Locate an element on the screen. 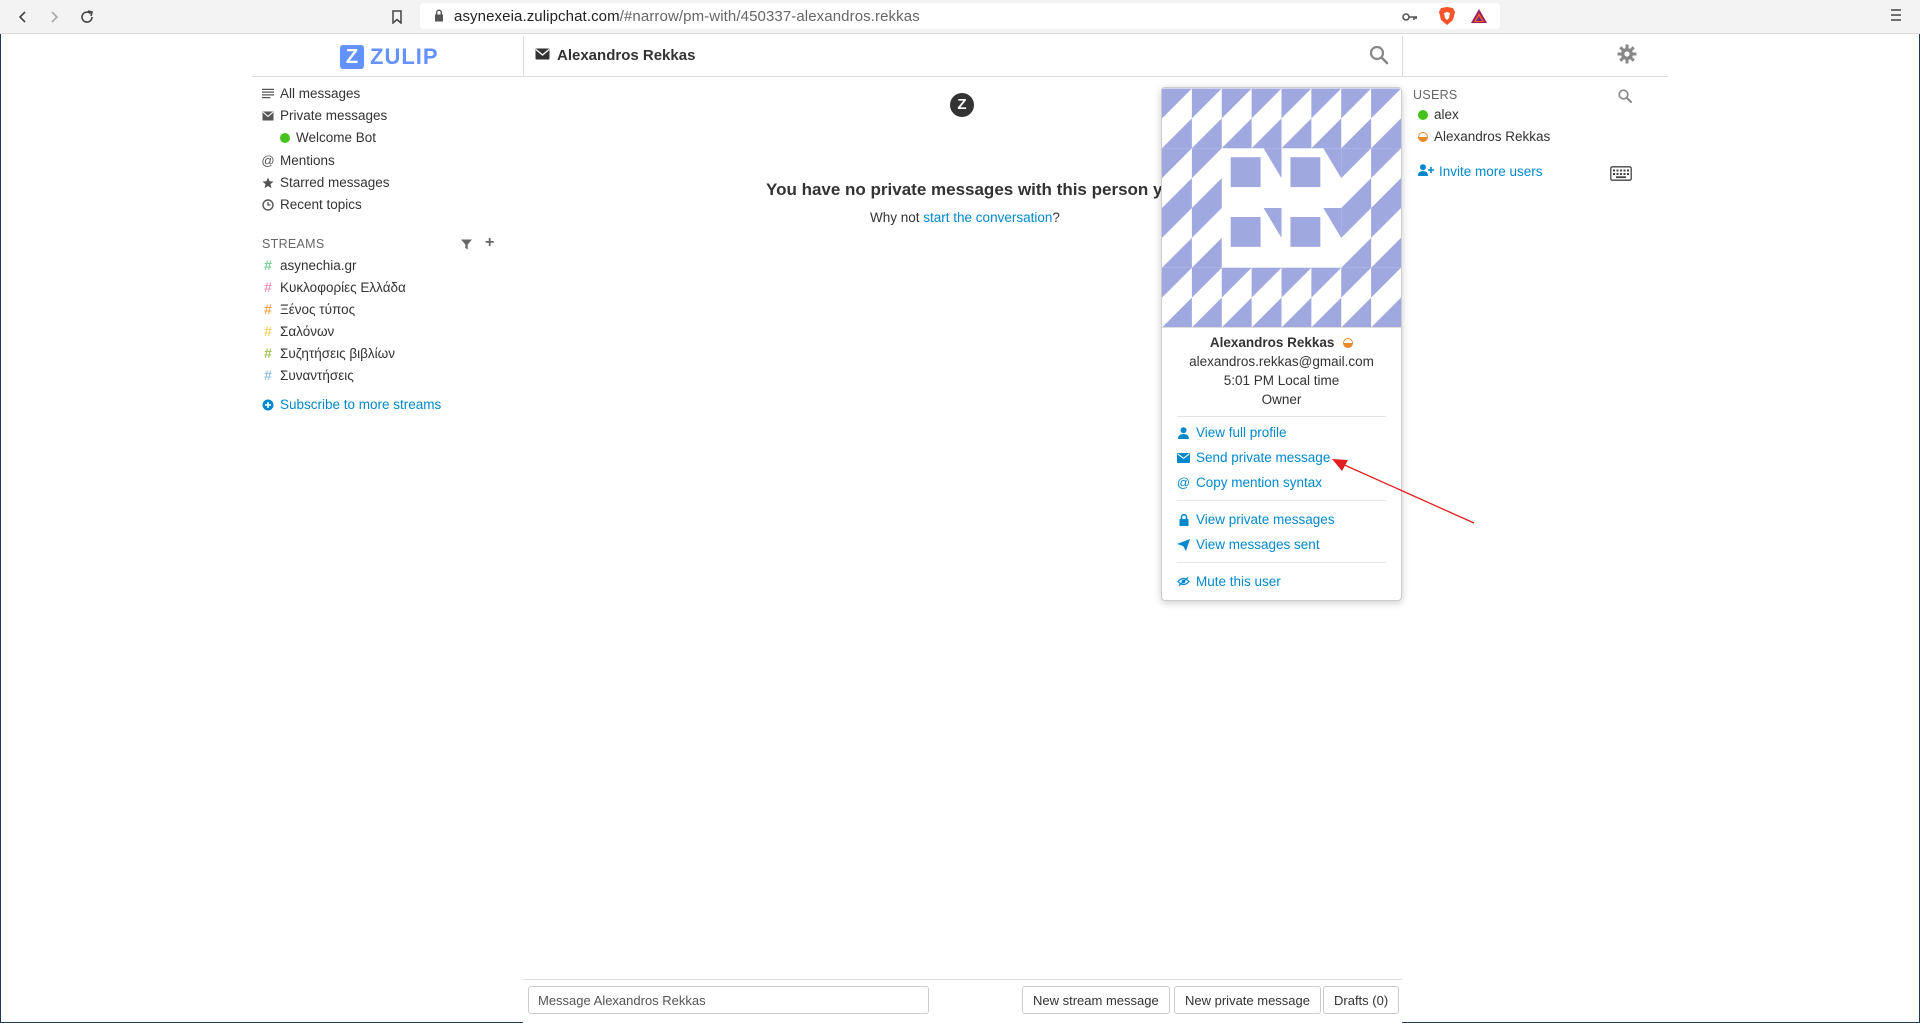 The width and height of the screenshot is (1920, 1023). zulip-logo: Z ZULIP is located at coordinates (389, 57).